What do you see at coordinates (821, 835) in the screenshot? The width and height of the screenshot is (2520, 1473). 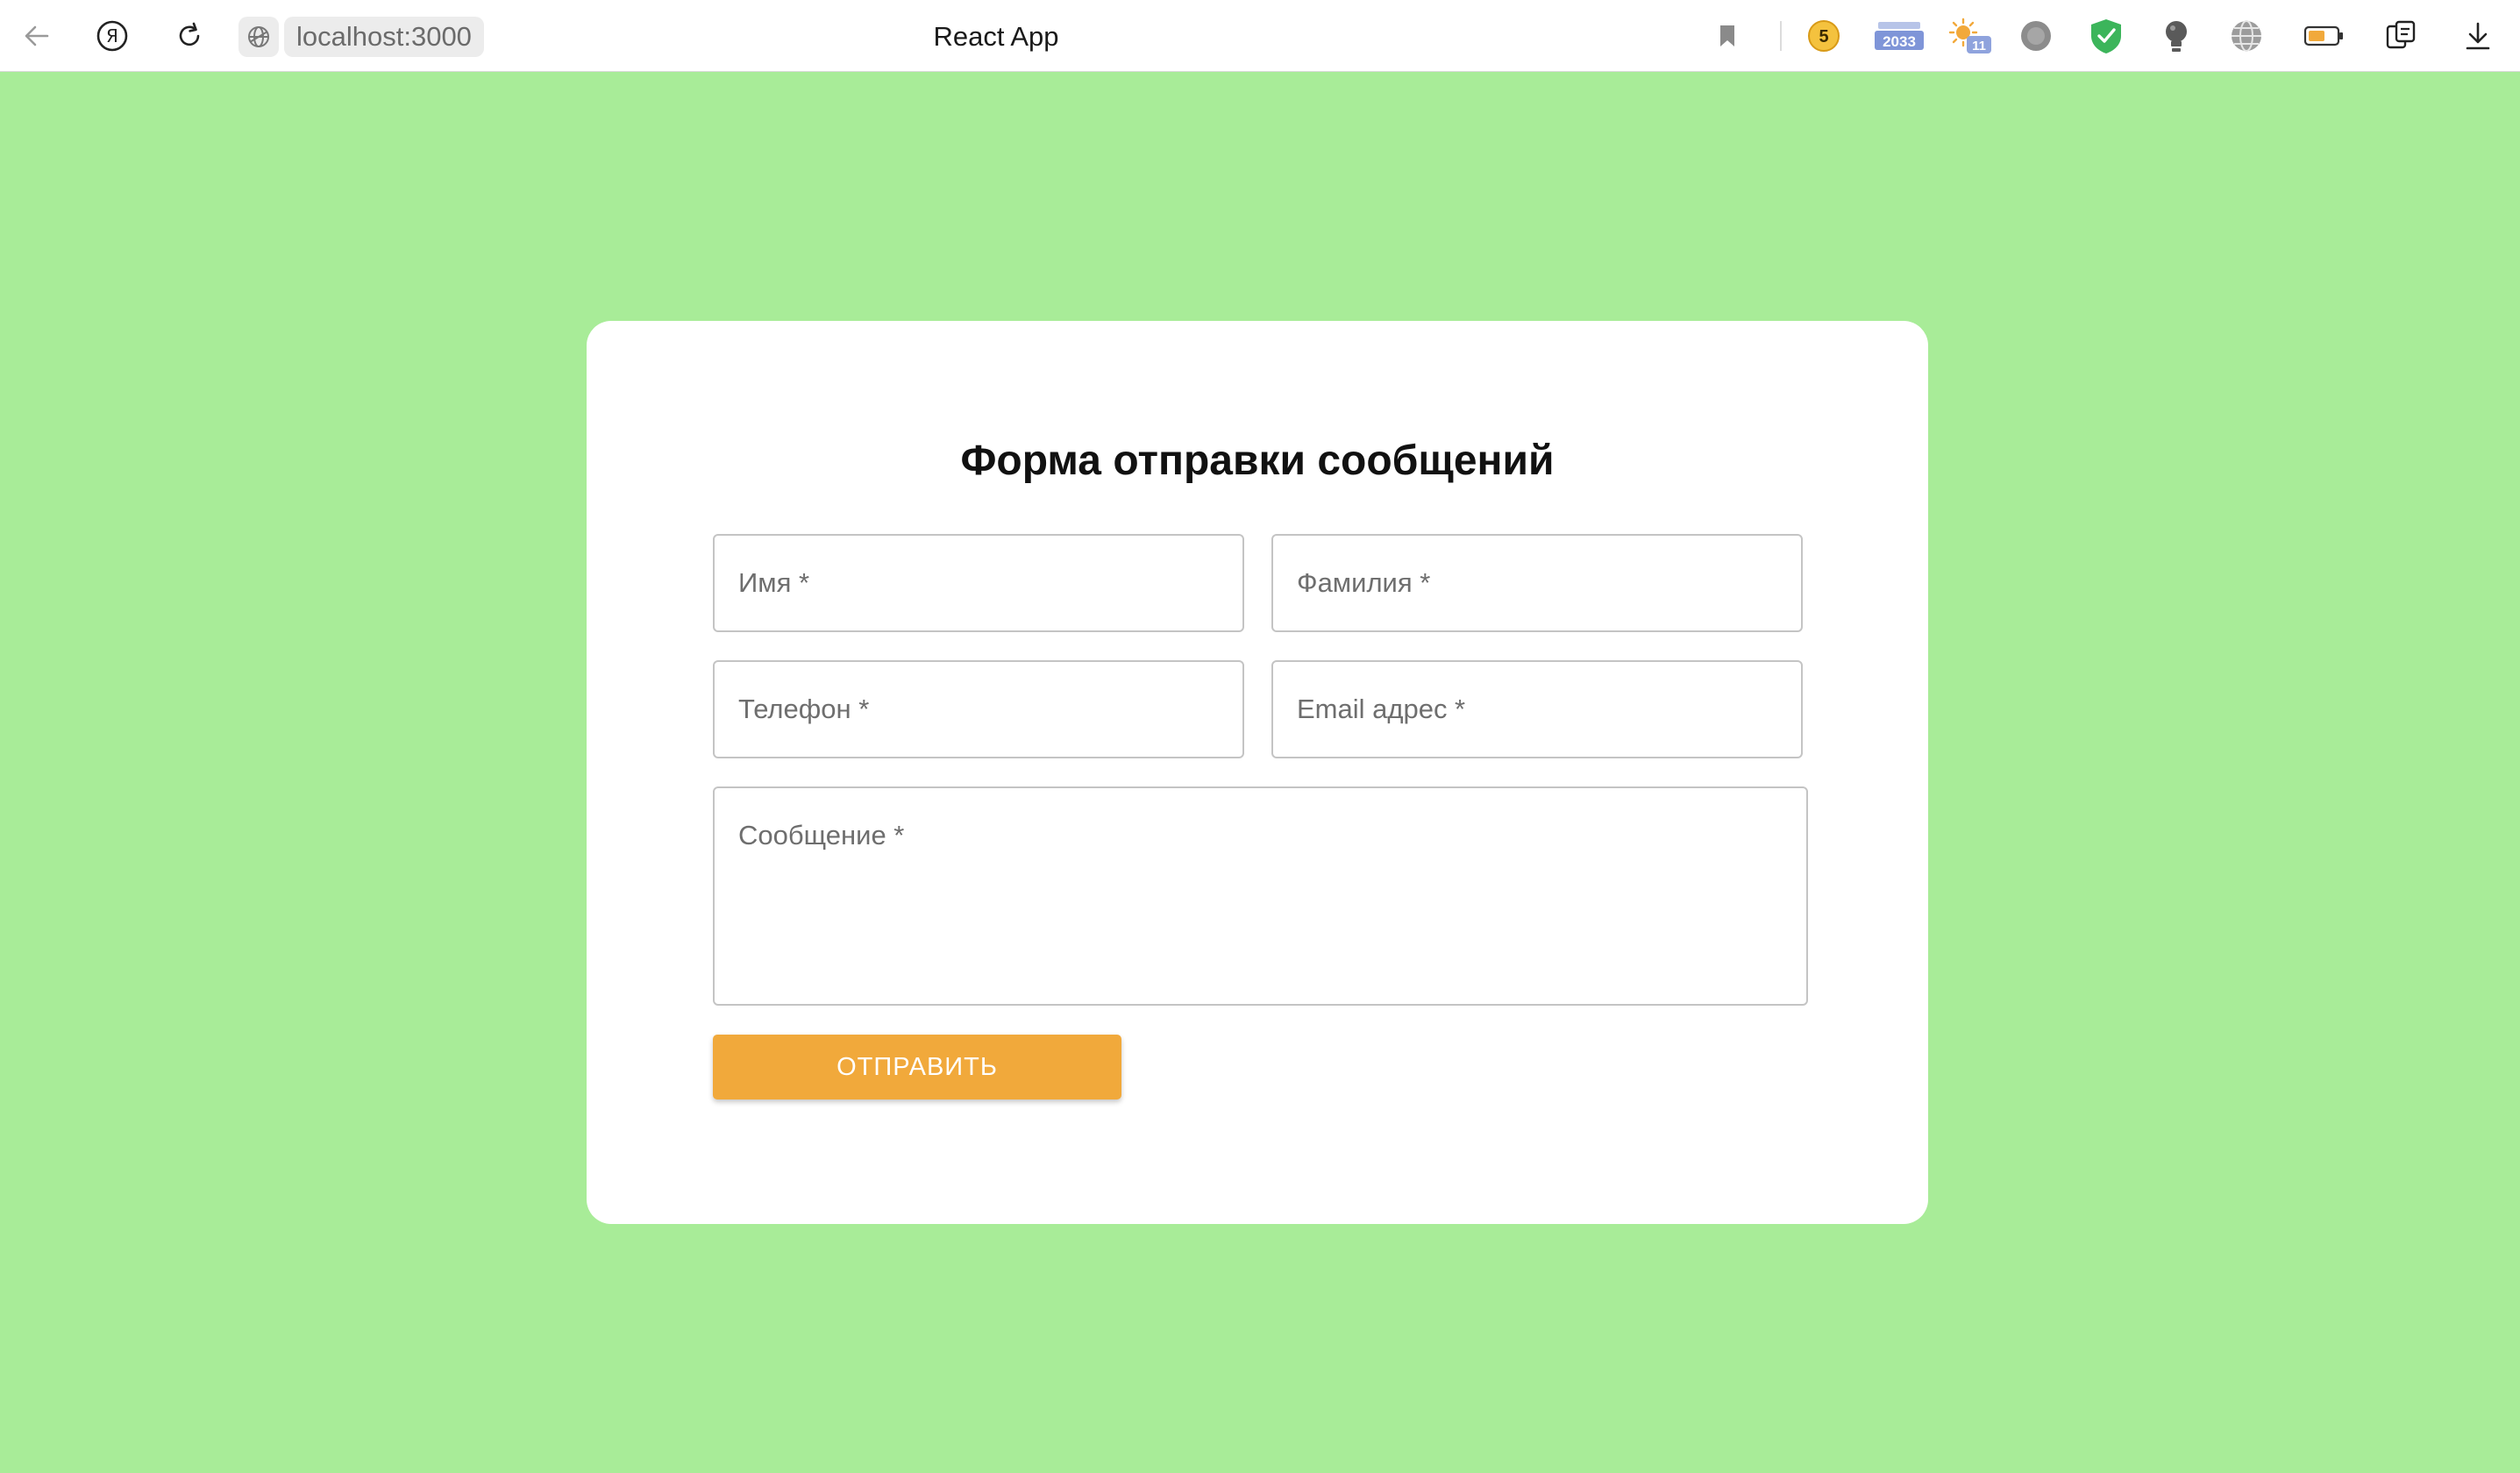 I see `message-label: Сообщение *` at bounding box center [821, 835].